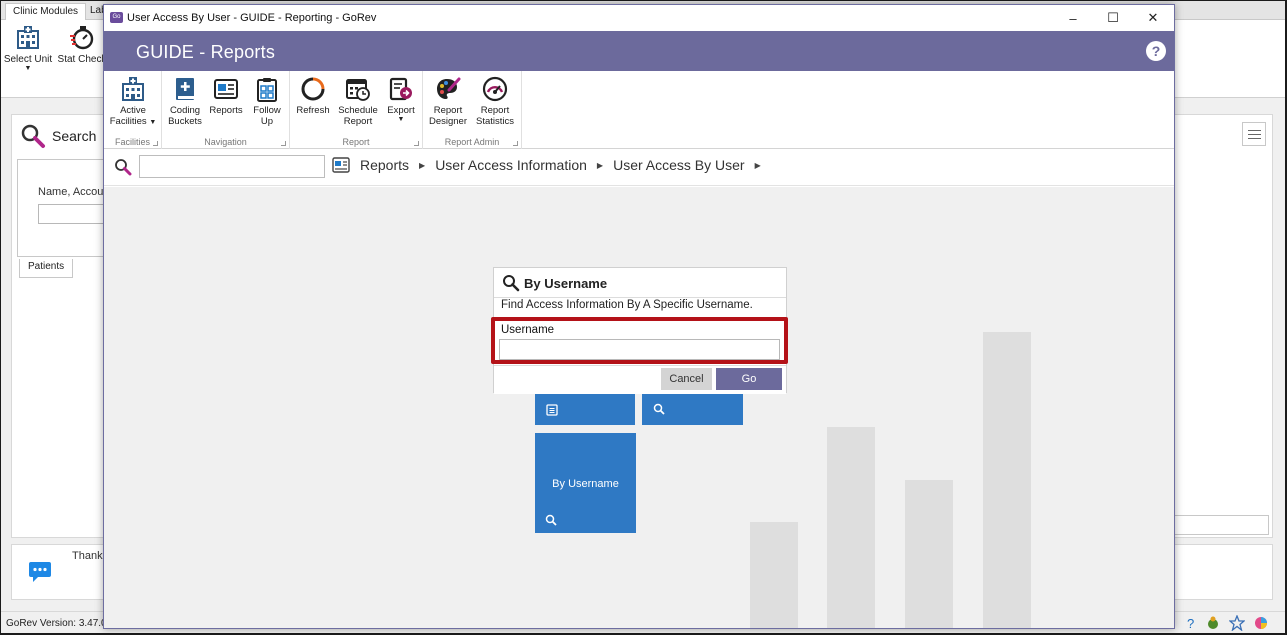 Image resolution: width=1287 pixels, height=635 pixels. Describe the element at coordinates (46, 268) in the screenshot. I see `tab-patients: Patients` at that location.